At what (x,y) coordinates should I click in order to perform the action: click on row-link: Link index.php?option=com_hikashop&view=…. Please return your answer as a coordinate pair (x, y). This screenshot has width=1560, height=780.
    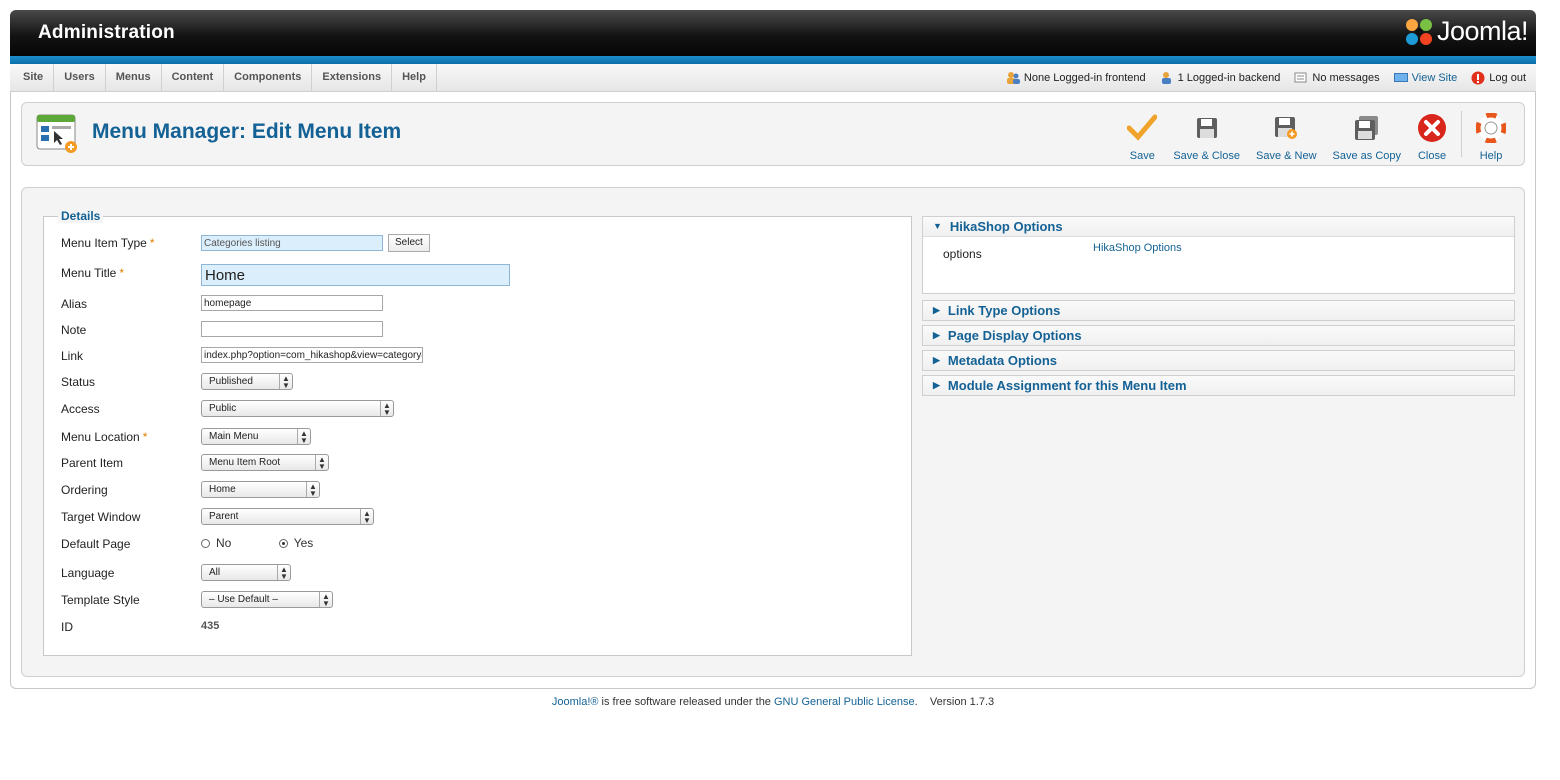
    Looking at the image, I should click on (481, 357).